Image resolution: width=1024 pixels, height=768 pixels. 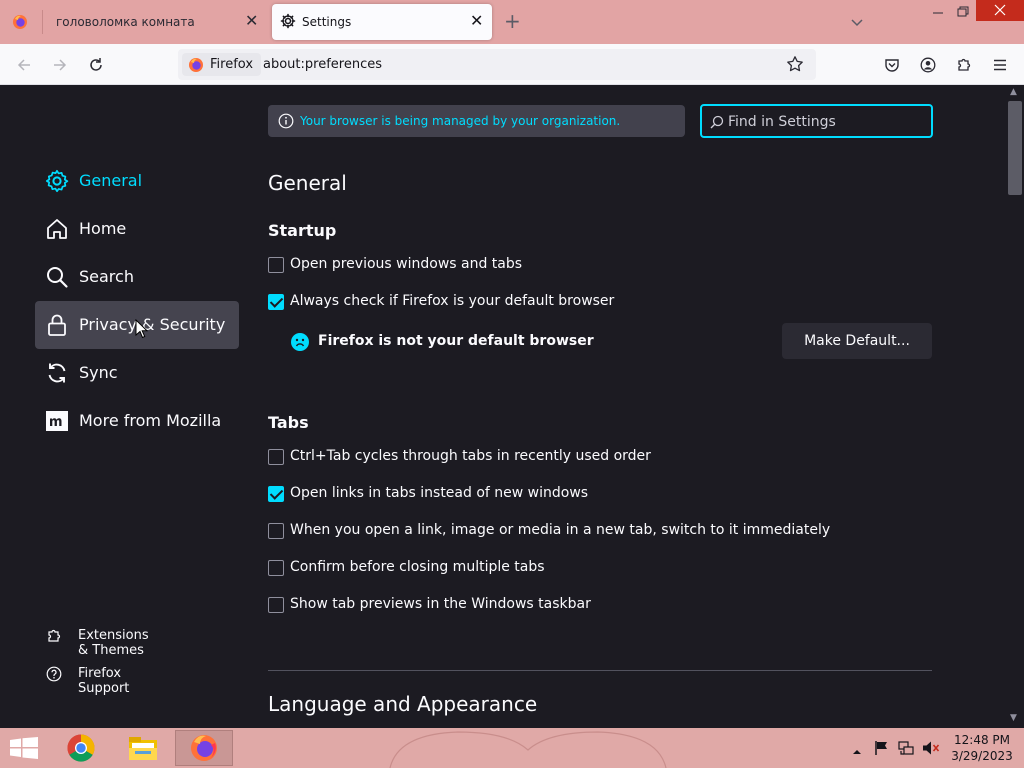 I want to click on identity-label: Firefox, so click(x=232, y=64).